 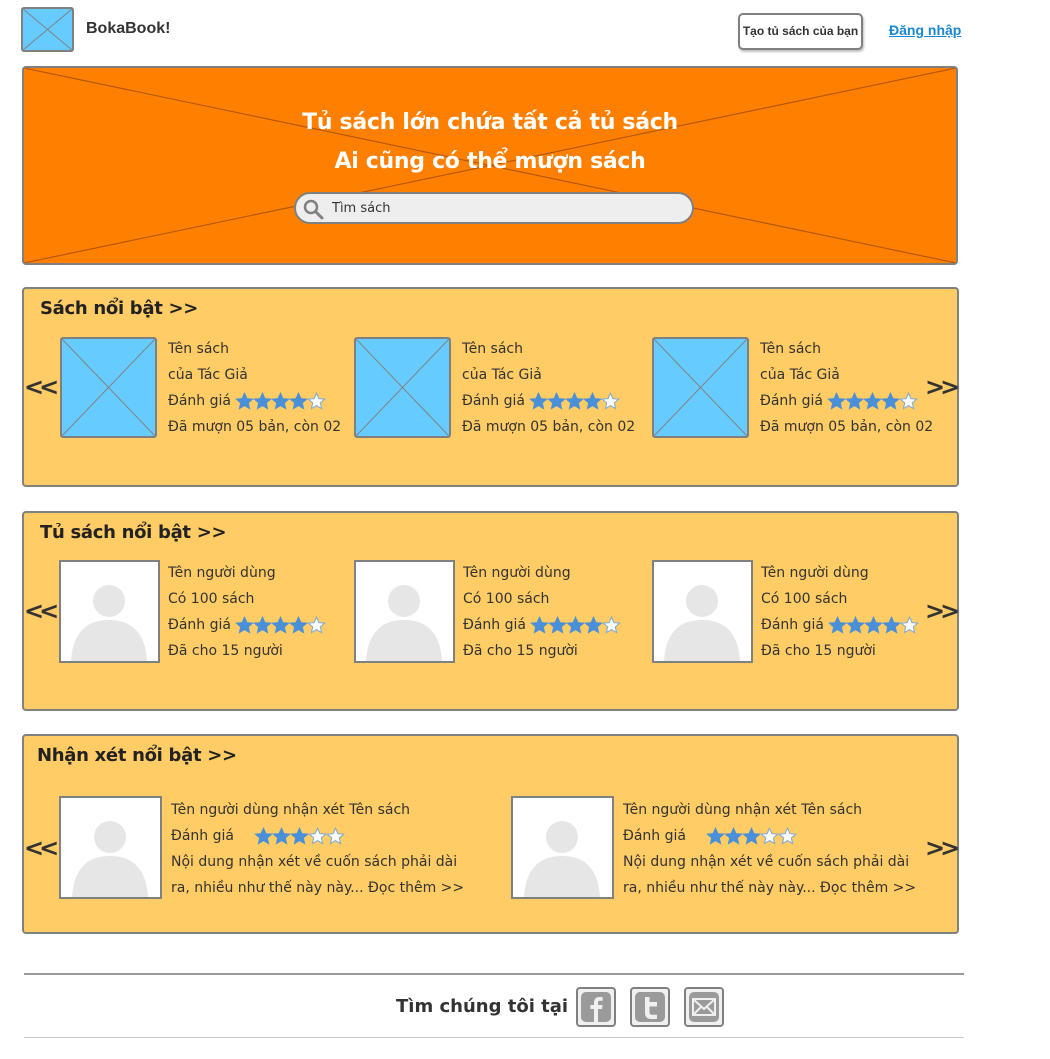 What do you see at coordinates (704, 1007) in the screenshot?
I see `email-icon` at bounding box center [704, 1007].